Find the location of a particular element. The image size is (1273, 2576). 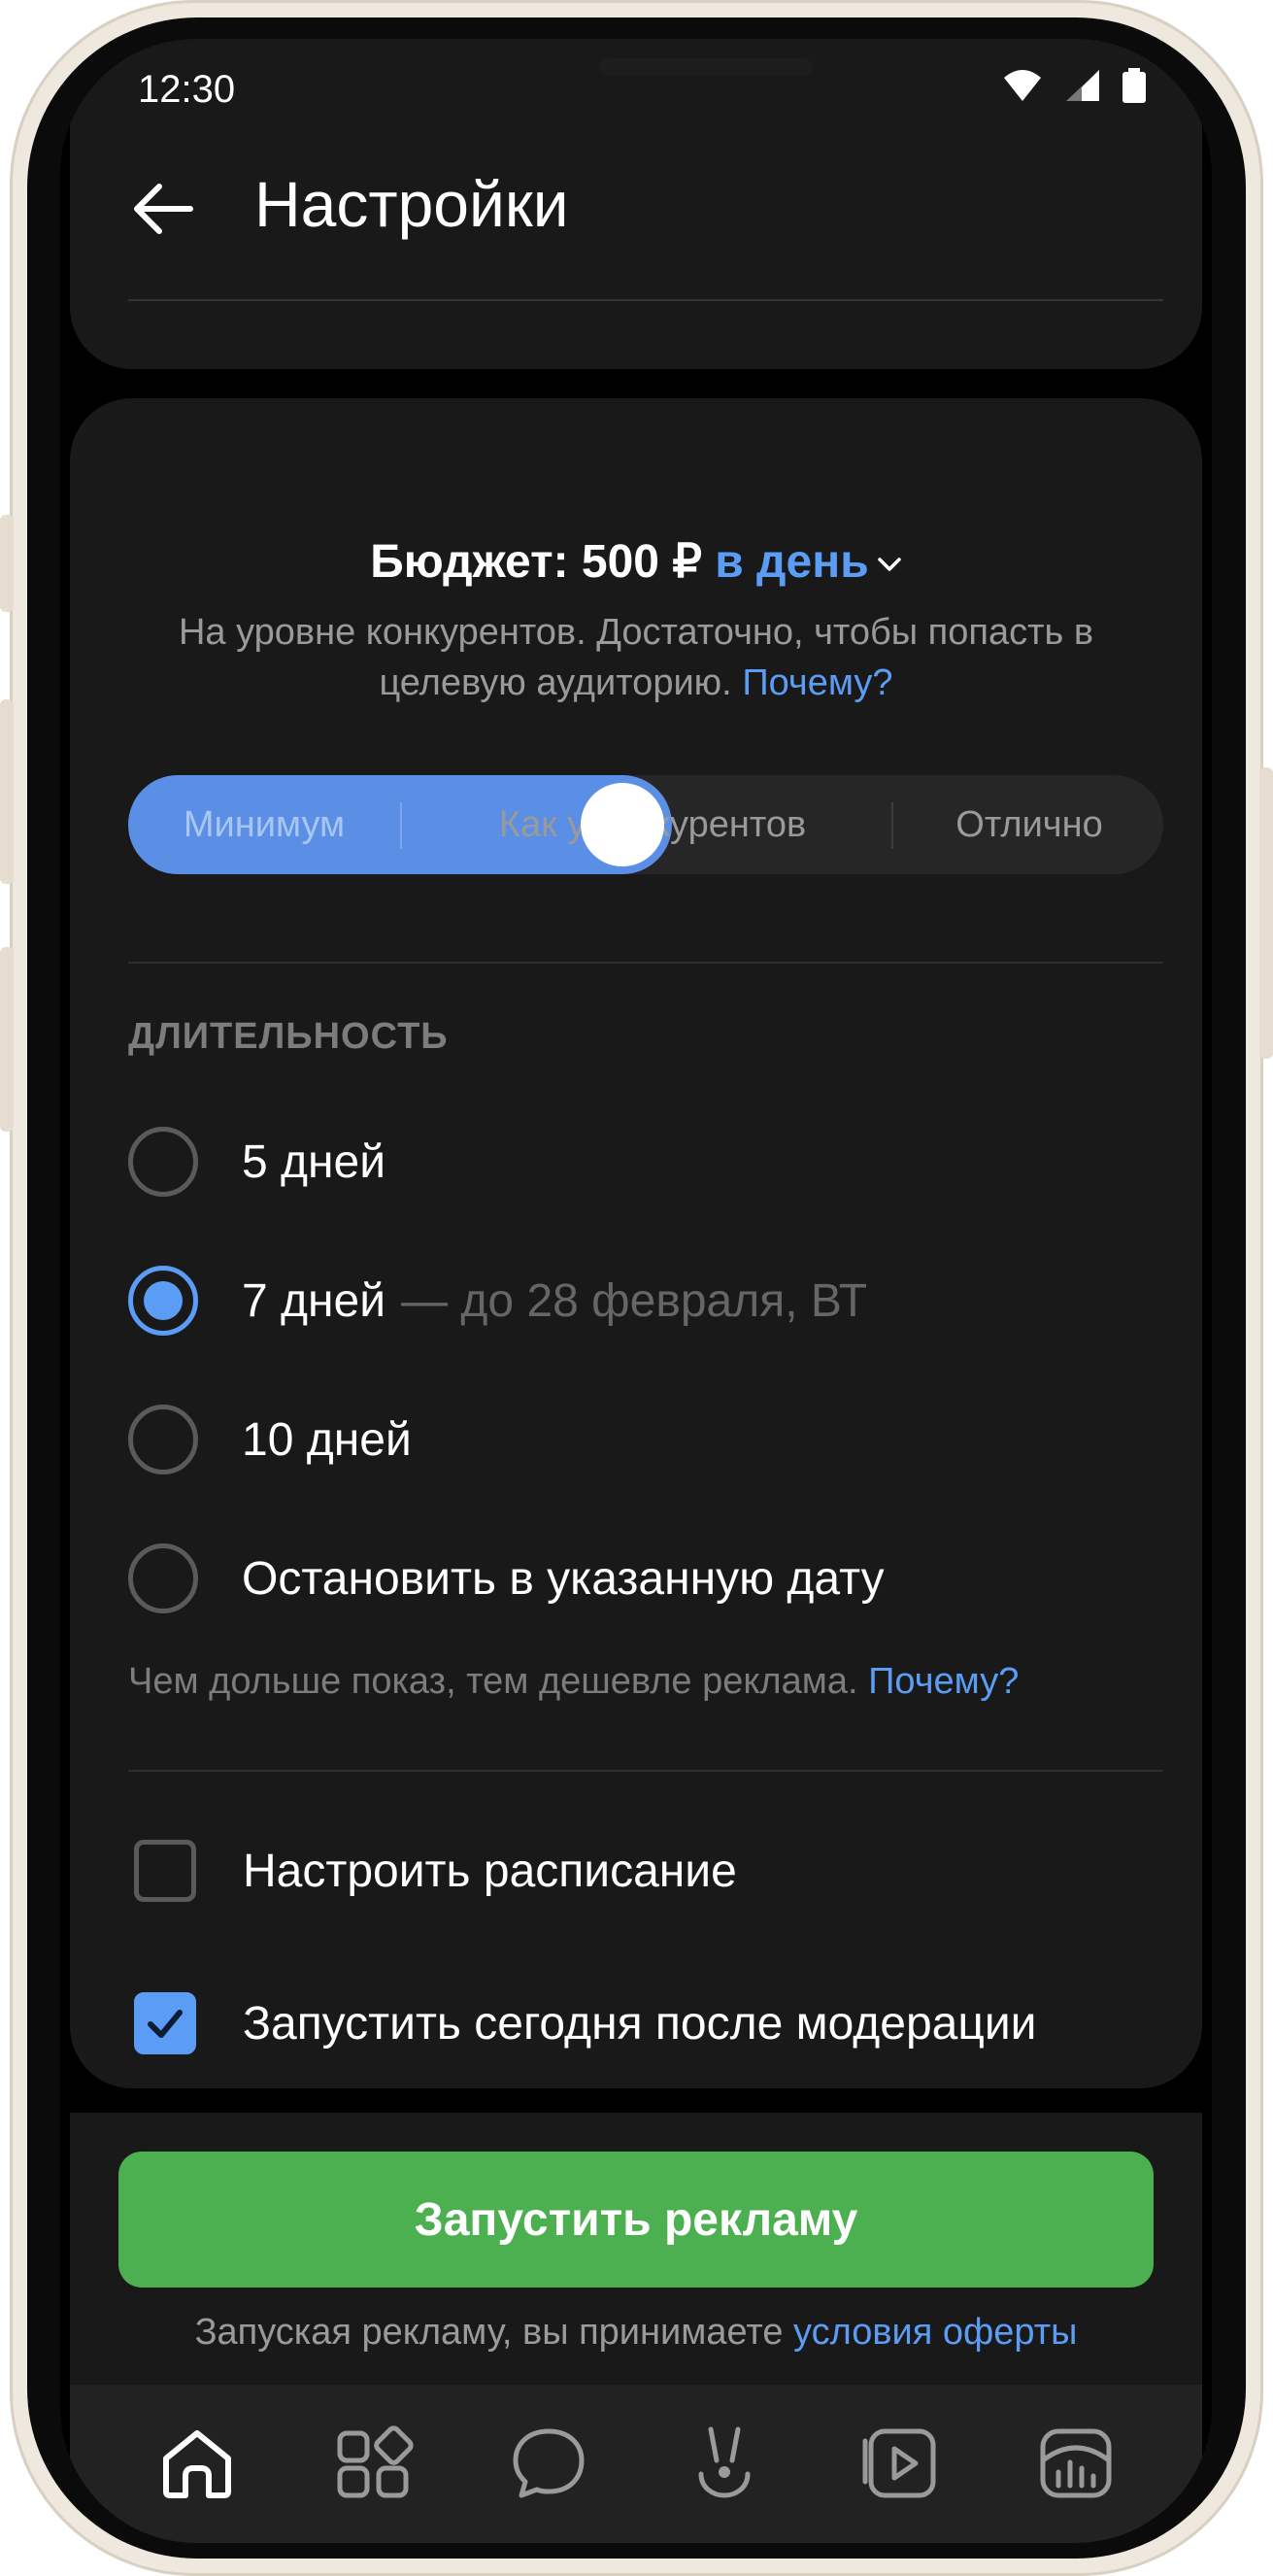

stats-icon is located at coordinates (1076, 2462).